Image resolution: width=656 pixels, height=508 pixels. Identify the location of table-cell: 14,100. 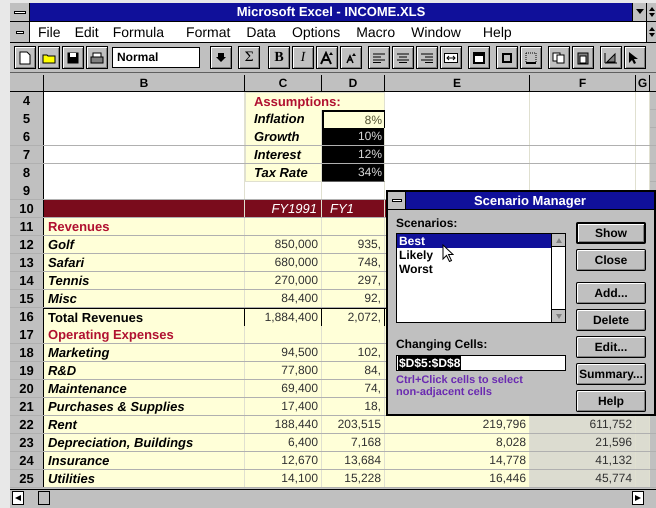
(283, 478).